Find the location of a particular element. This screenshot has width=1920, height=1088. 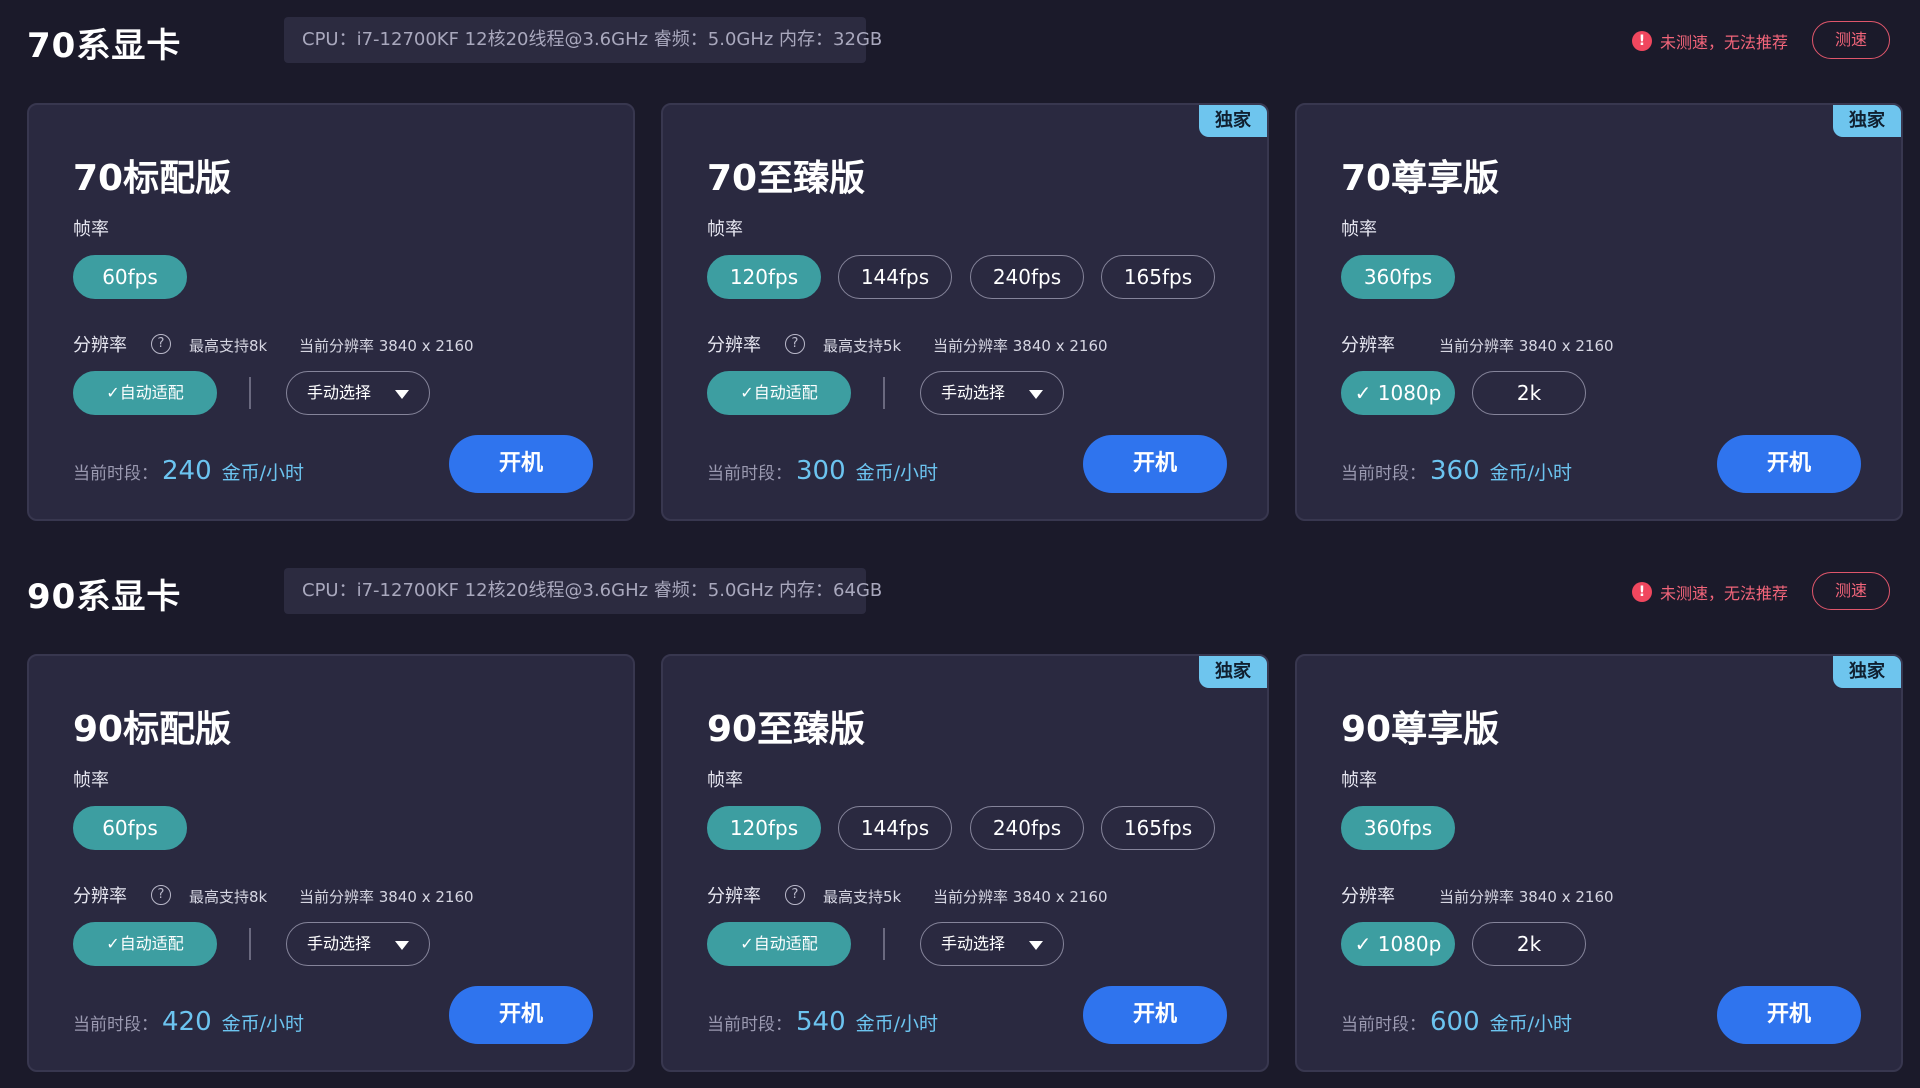

price-line: 当前时段： 420 金币/小时 is located at coordinates (188, 1022).